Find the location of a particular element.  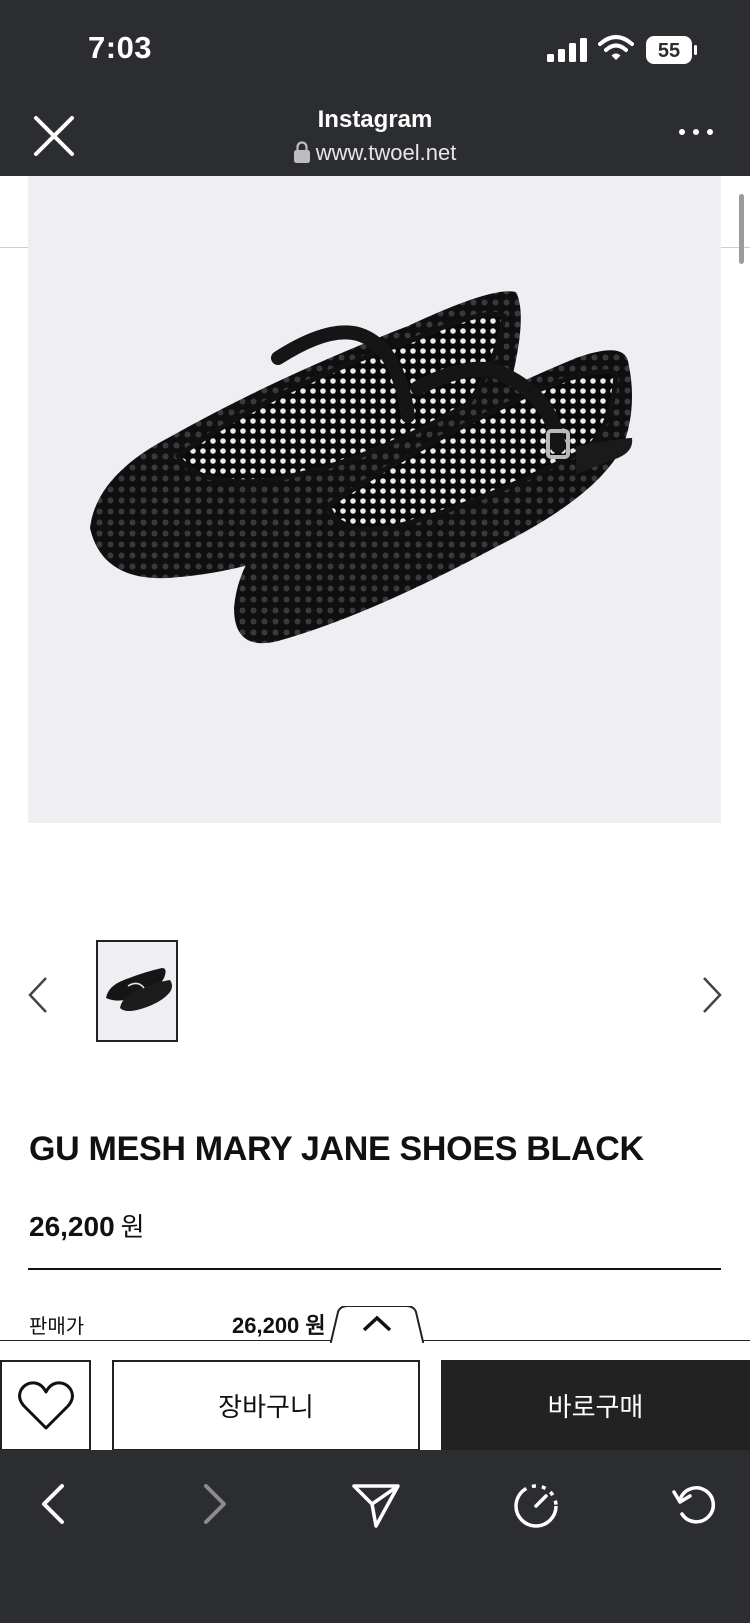

product-name: GU MESH MARY JANE SHOES BLACK is located at coordinates (336, 1149).